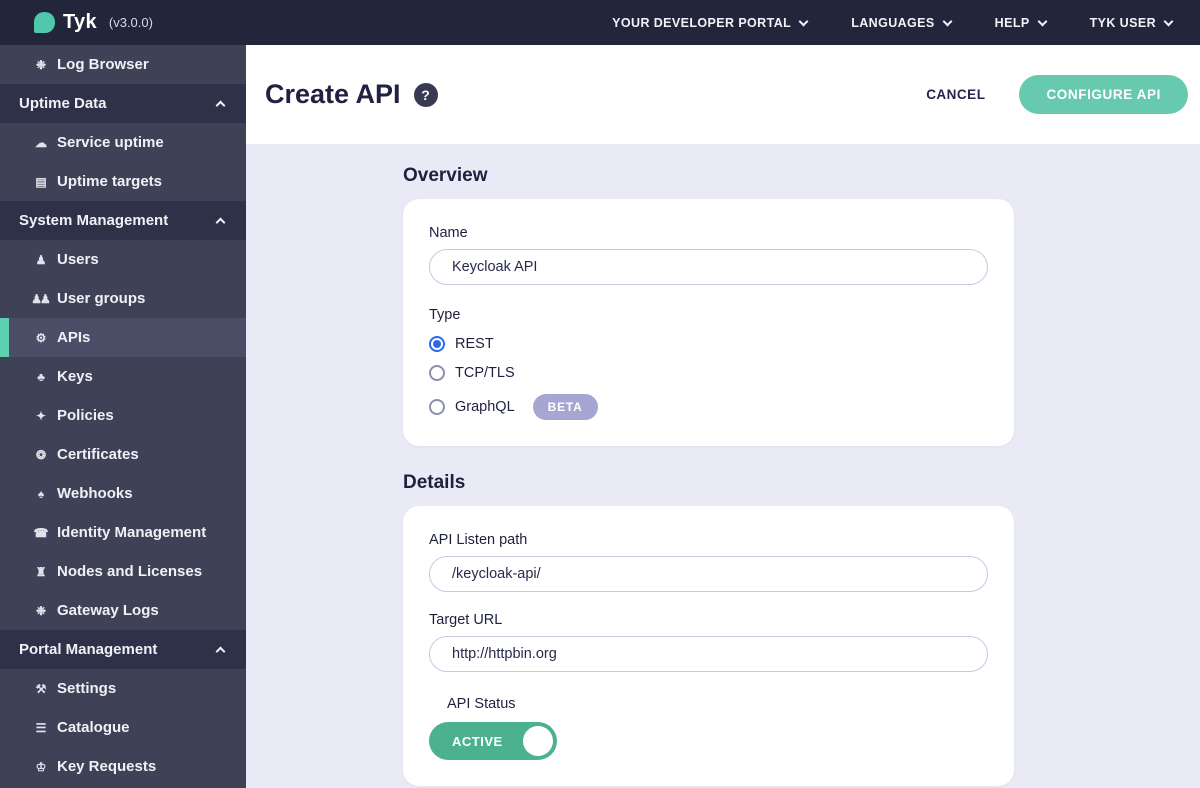 This screenshot has width=1200, height=788. I want to click on sidebar-item-label: APIs, so click(74, 337).